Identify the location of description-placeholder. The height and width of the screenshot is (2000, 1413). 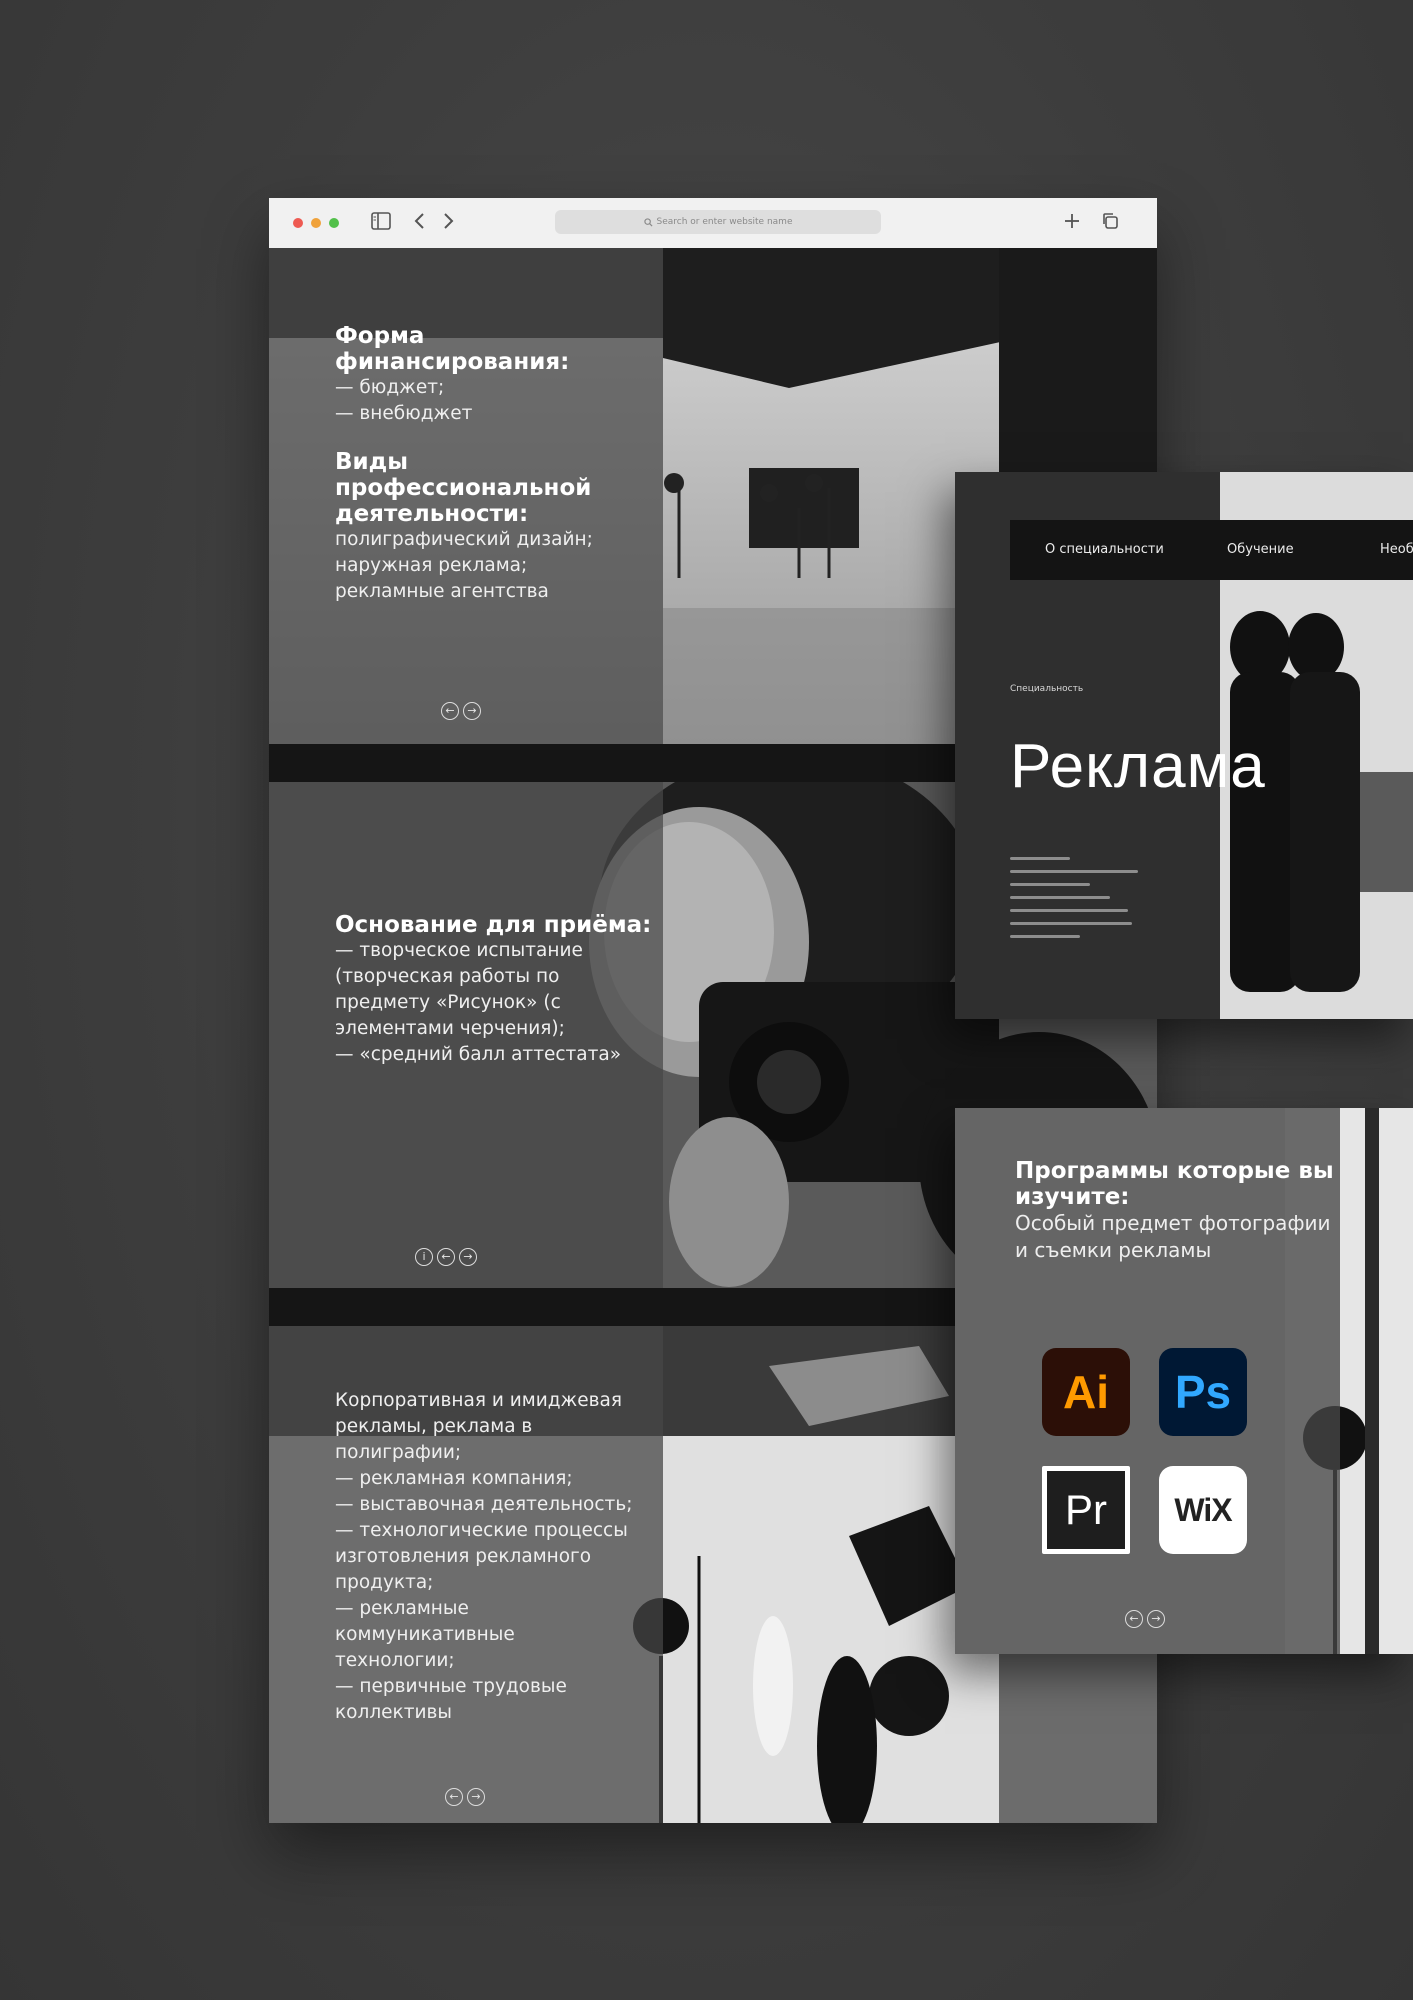
(1074, 902).